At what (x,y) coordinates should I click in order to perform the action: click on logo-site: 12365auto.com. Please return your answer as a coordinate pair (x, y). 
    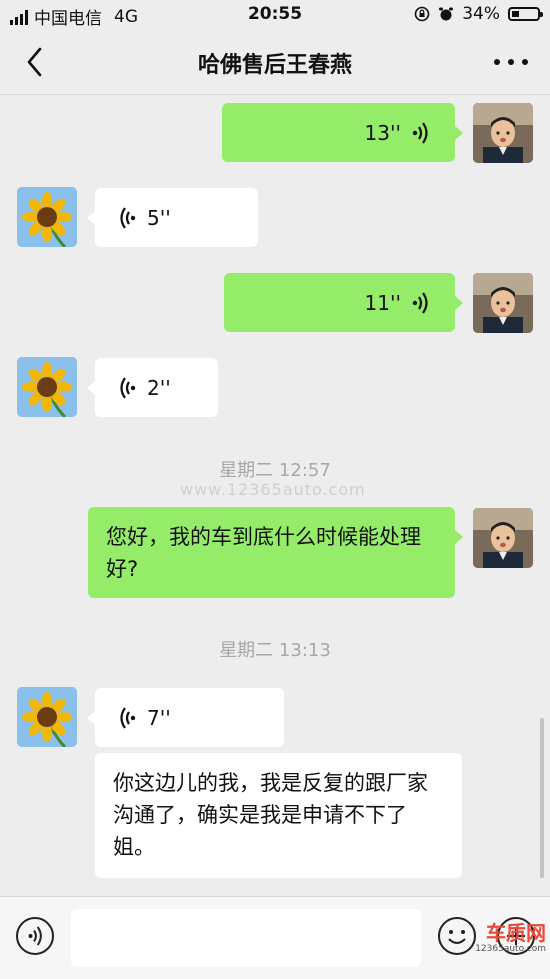
    Looking at the image, I should click on (510, 949).